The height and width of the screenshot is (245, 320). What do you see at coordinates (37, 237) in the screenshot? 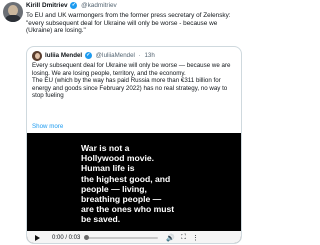
I see `play-icon` at bounding box center [37, 237].